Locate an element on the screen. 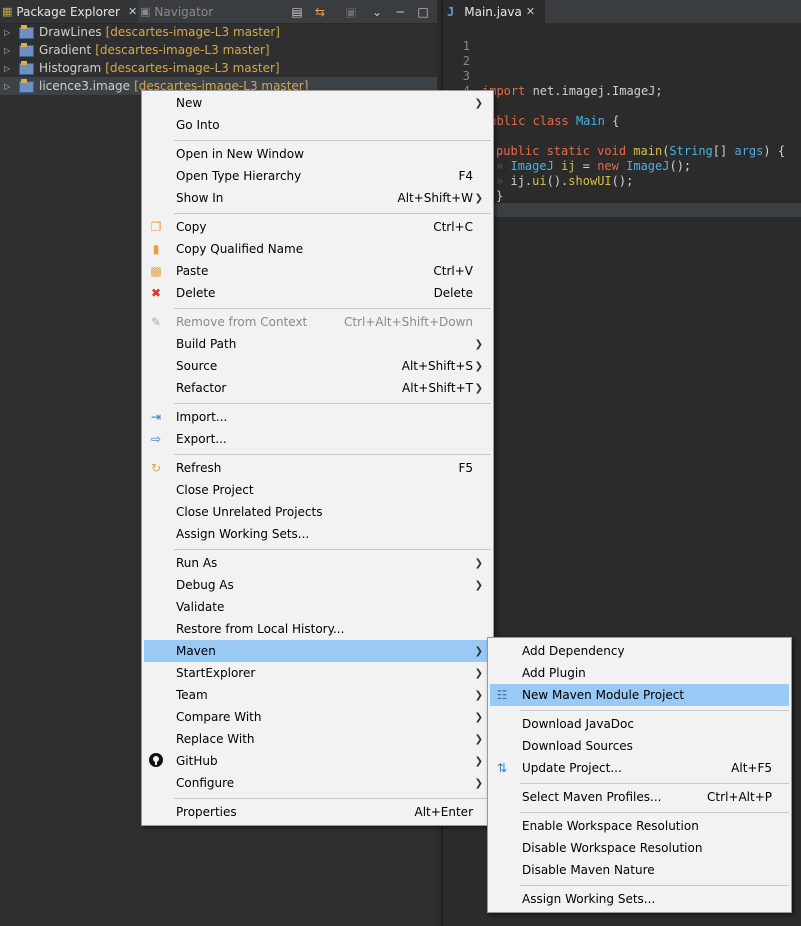 The width and height of the screenshot is (801, 926). package-explorer-icon: ▦ is located at coordinates (7, 11).